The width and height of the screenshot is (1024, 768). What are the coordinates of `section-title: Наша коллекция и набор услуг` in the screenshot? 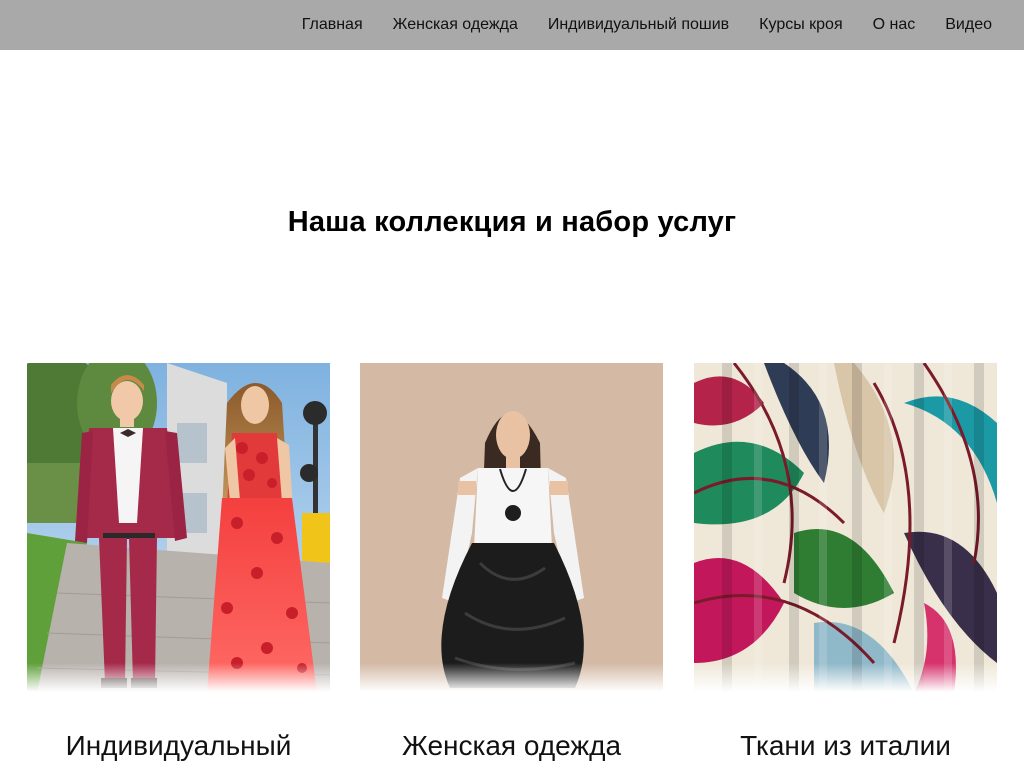 It's located at (512, 222).